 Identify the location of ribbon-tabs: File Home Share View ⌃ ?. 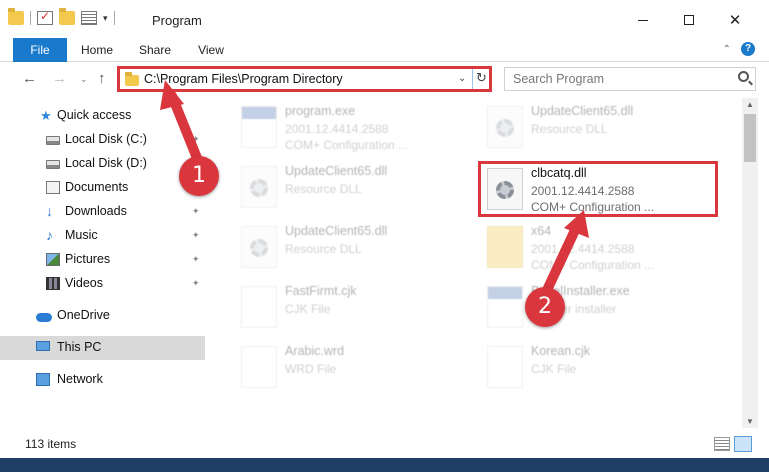
(384, 50).